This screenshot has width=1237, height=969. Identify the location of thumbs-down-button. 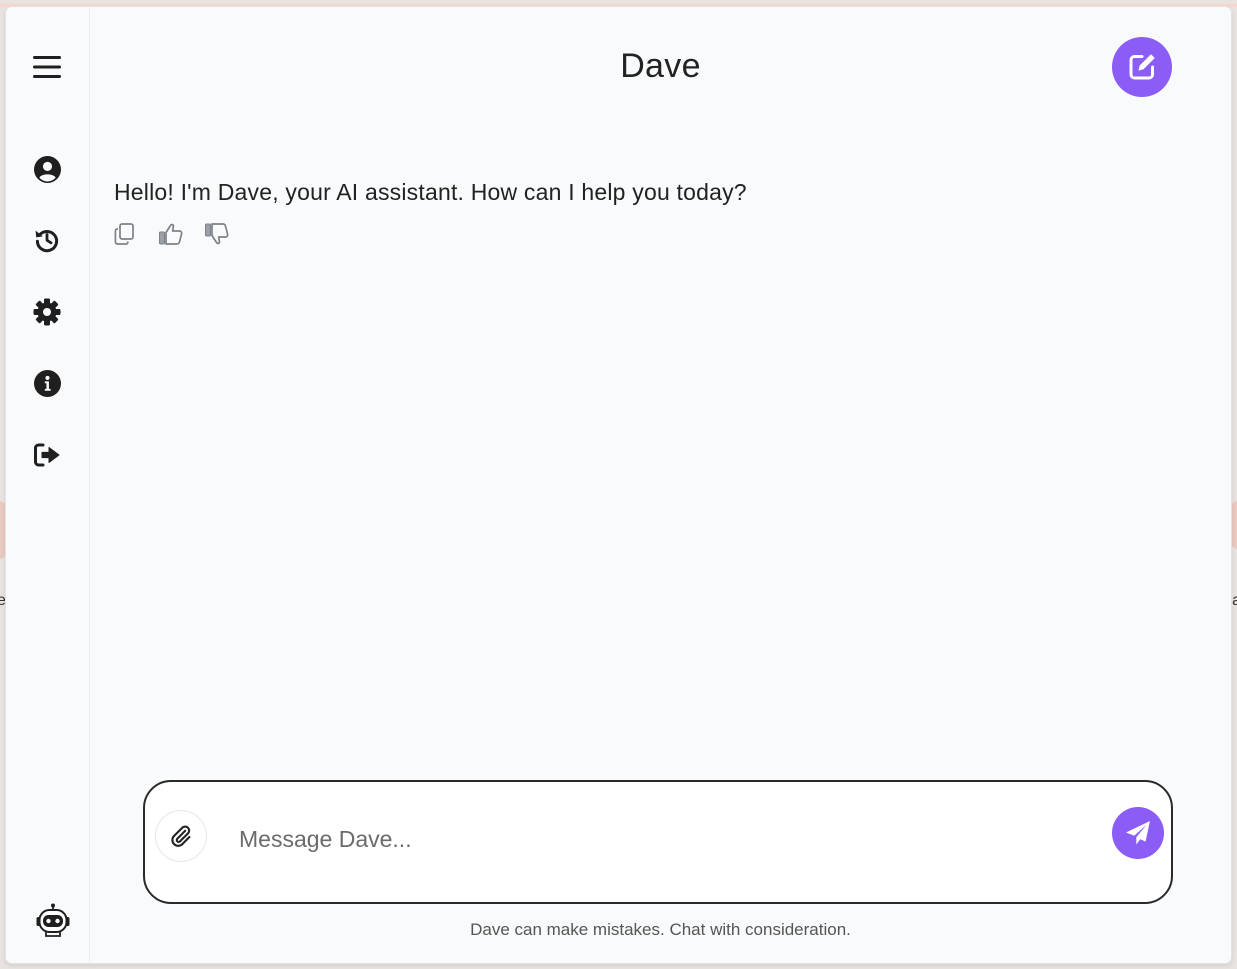
(217, 234).